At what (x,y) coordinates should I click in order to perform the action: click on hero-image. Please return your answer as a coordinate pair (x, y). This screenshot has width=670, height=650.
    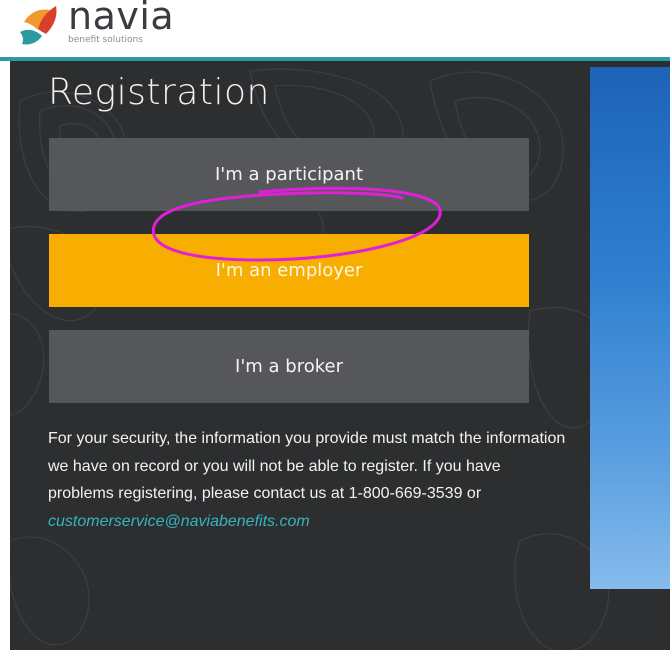
    Looking at the image, I should click on (630, 328).